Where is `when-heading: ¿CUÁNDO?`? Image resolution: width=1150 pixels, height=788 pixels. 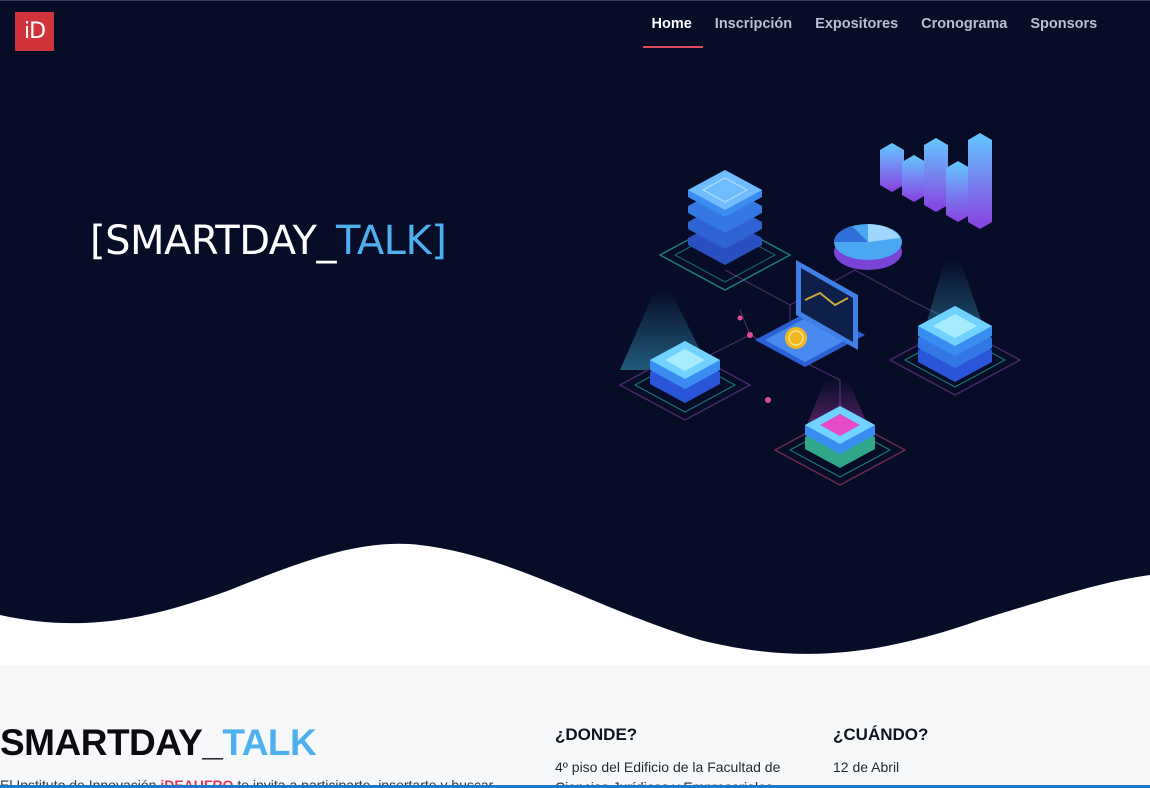
when-heading: ¿CUÁNDO? is located at coordinates (881, 734).